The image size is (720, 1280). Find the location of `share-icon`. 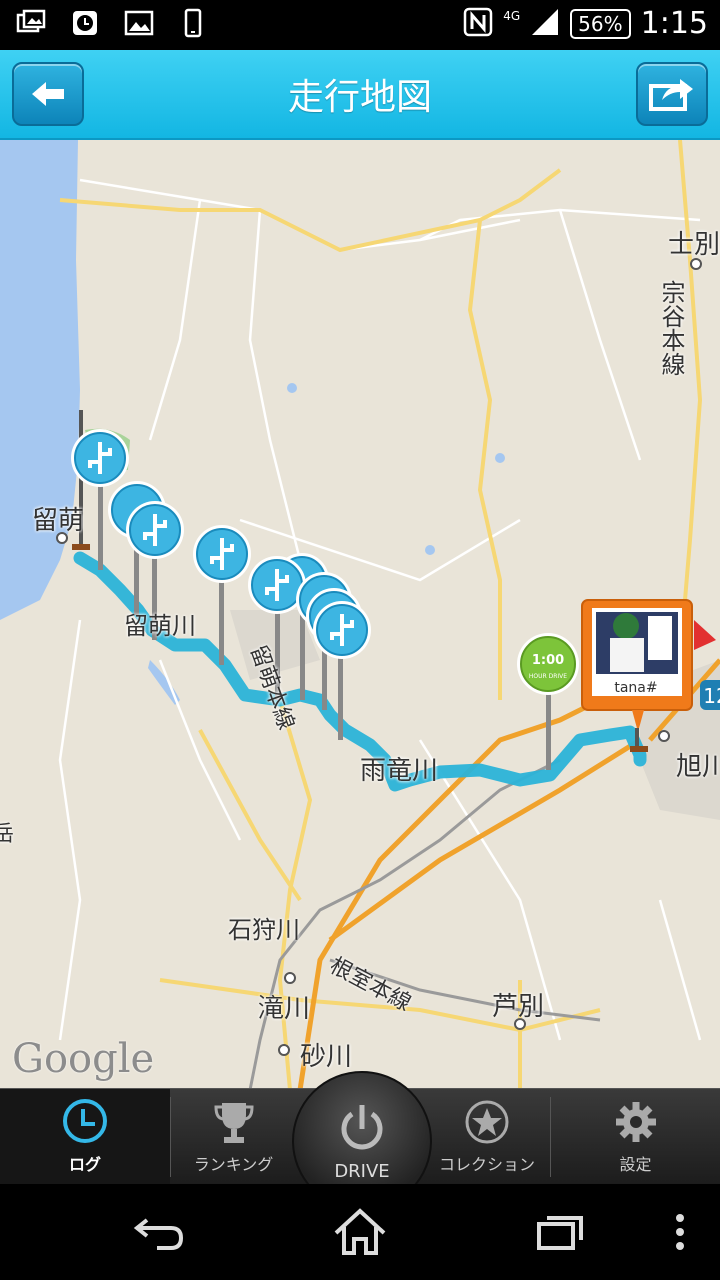

share-icon is located at coordinates (671, 95).